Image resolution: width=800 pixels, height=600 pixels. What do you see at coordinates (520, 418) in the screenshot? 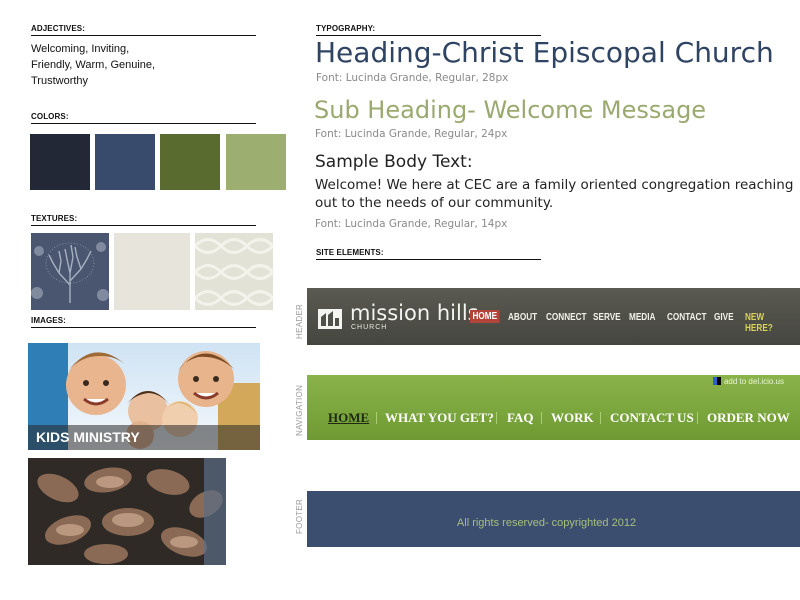
I see `nav-faq: FAQ` at bounding box center [520, 418].